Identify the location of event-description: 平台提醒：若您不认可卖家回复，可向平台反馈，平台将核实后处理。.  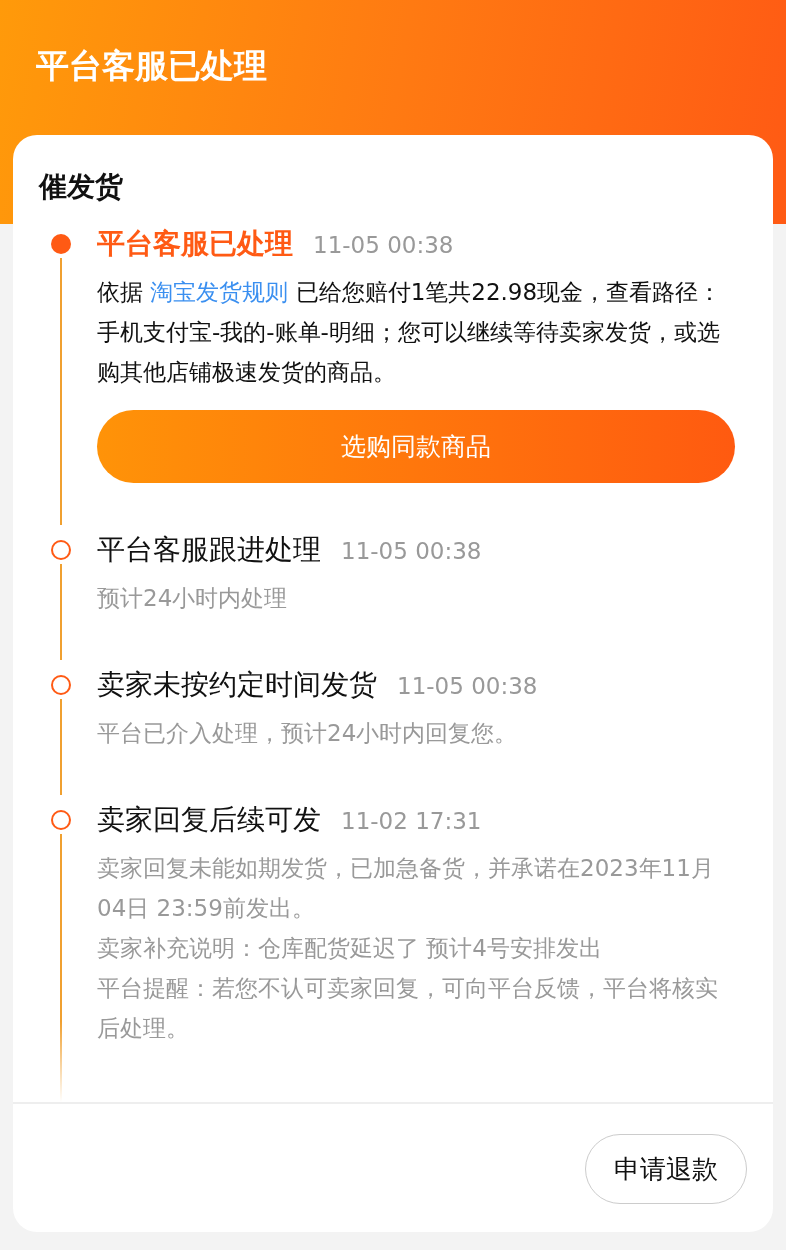
(408, 1008).